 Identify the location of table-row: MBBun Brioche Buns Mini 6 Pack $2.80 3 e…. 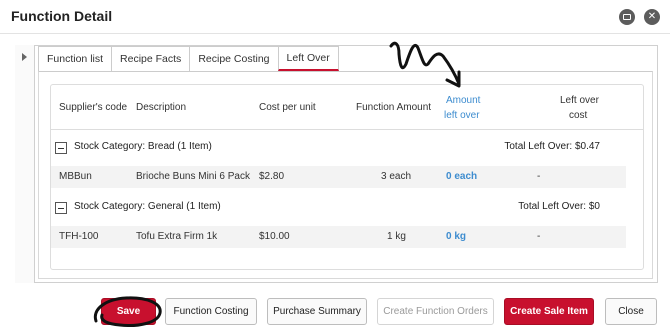
(338, 177).